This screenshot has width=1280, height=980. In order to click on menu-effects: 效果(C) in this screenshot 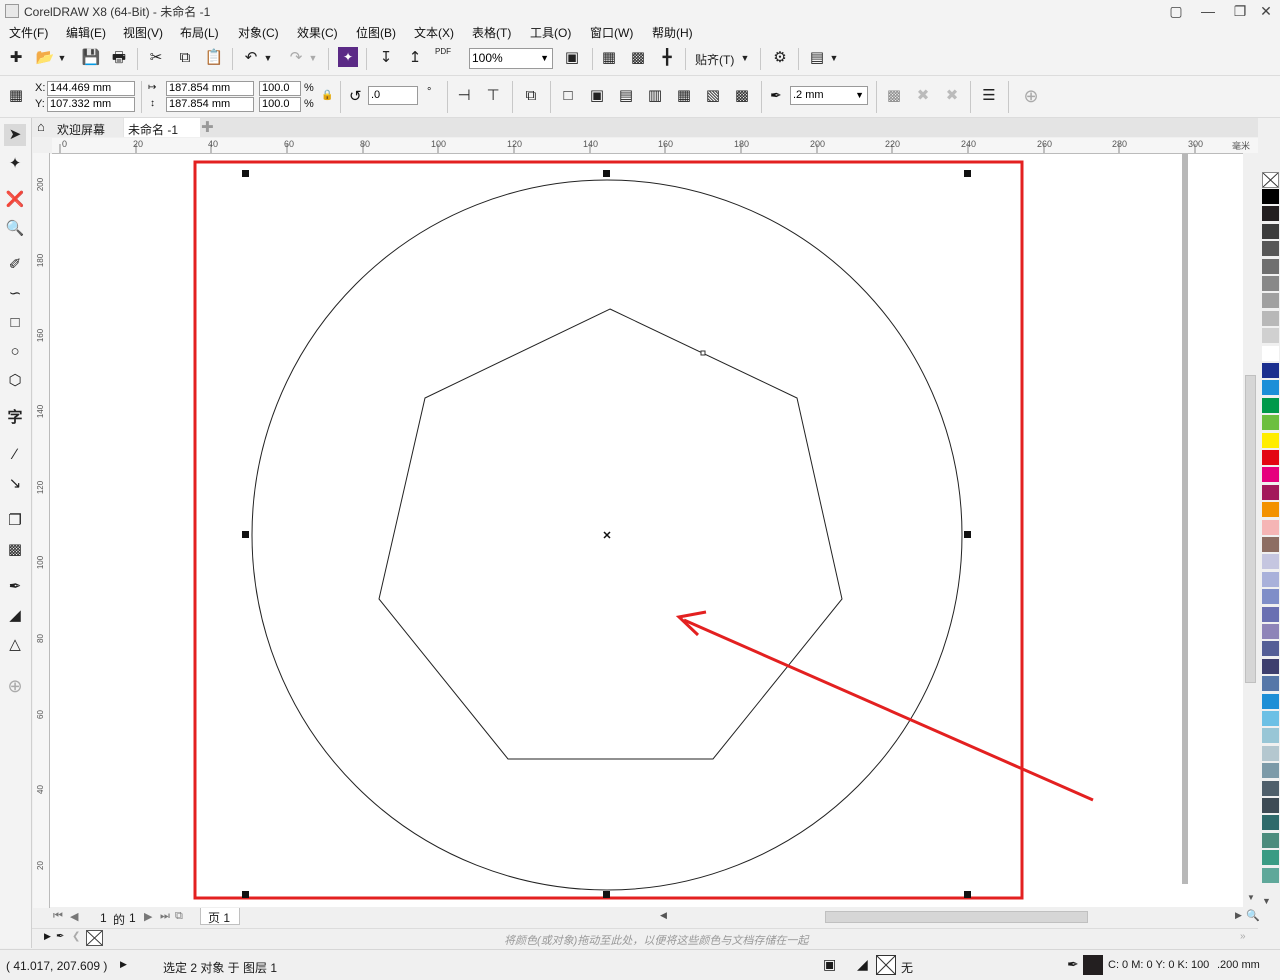, I will do `click(317, 32)`.